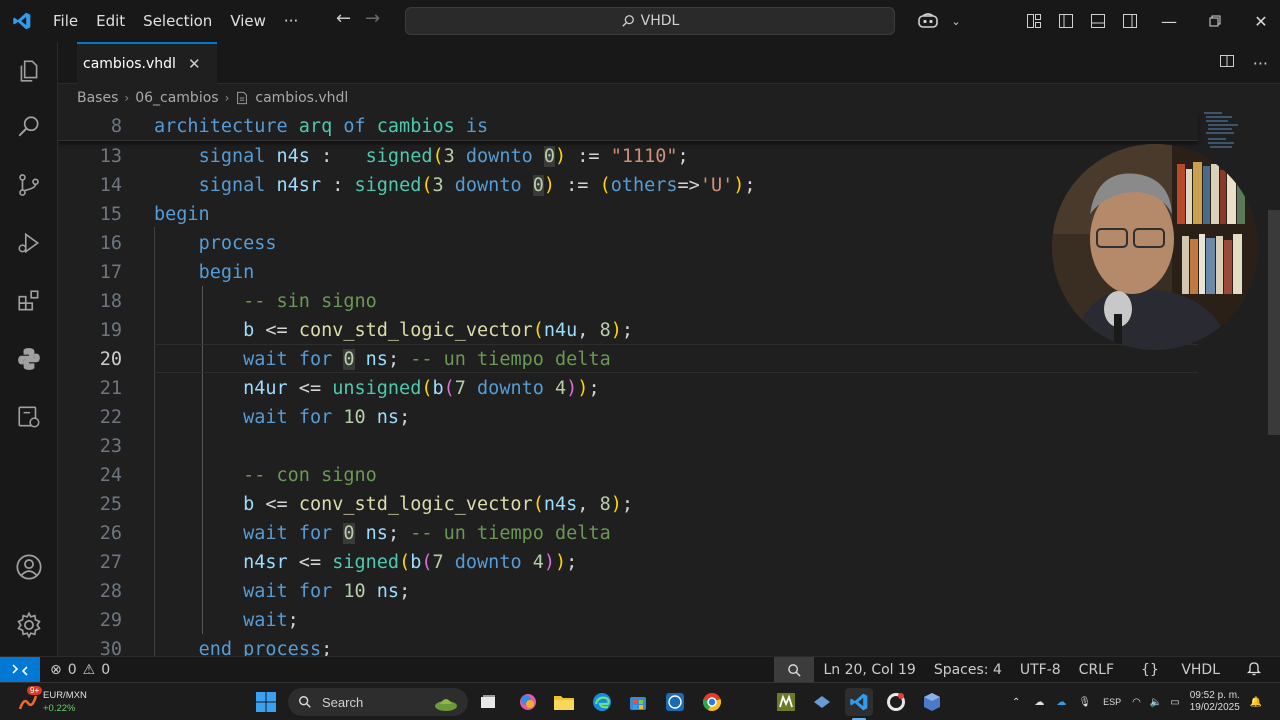 The image size is (1280, 720). What do you see at coordinates (650, 21) in the screenshot?
I see `command-center: VHDL` at bounding box center [650, 21].